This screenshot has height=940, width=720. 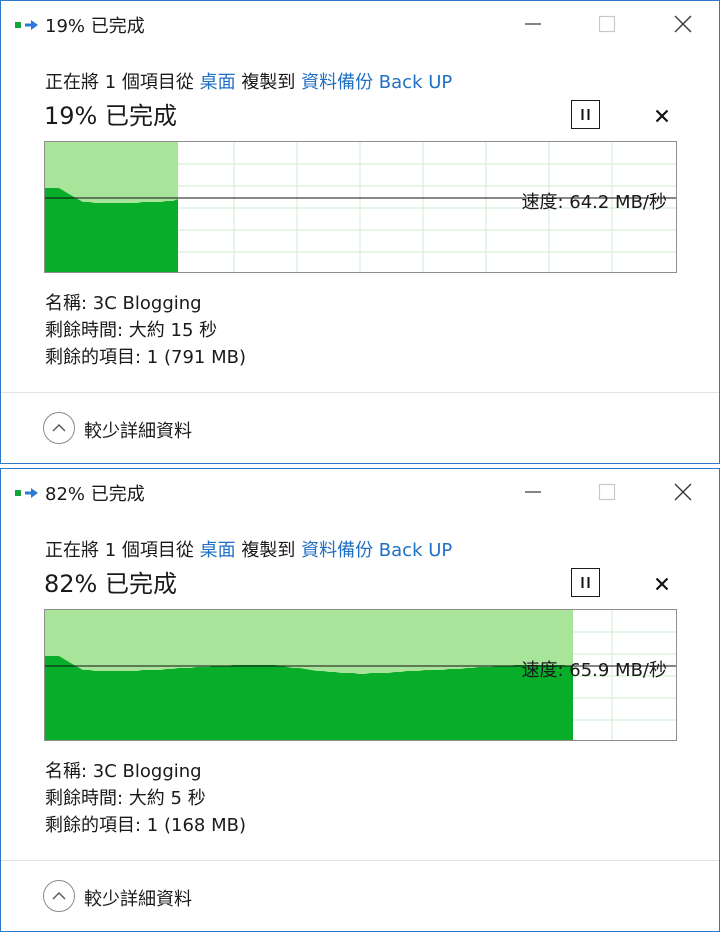 What do you see at coordinates (110, 584) in the screenshot?
I see `progress-heading: 82% 已完成` at bounding box center [110, 584].